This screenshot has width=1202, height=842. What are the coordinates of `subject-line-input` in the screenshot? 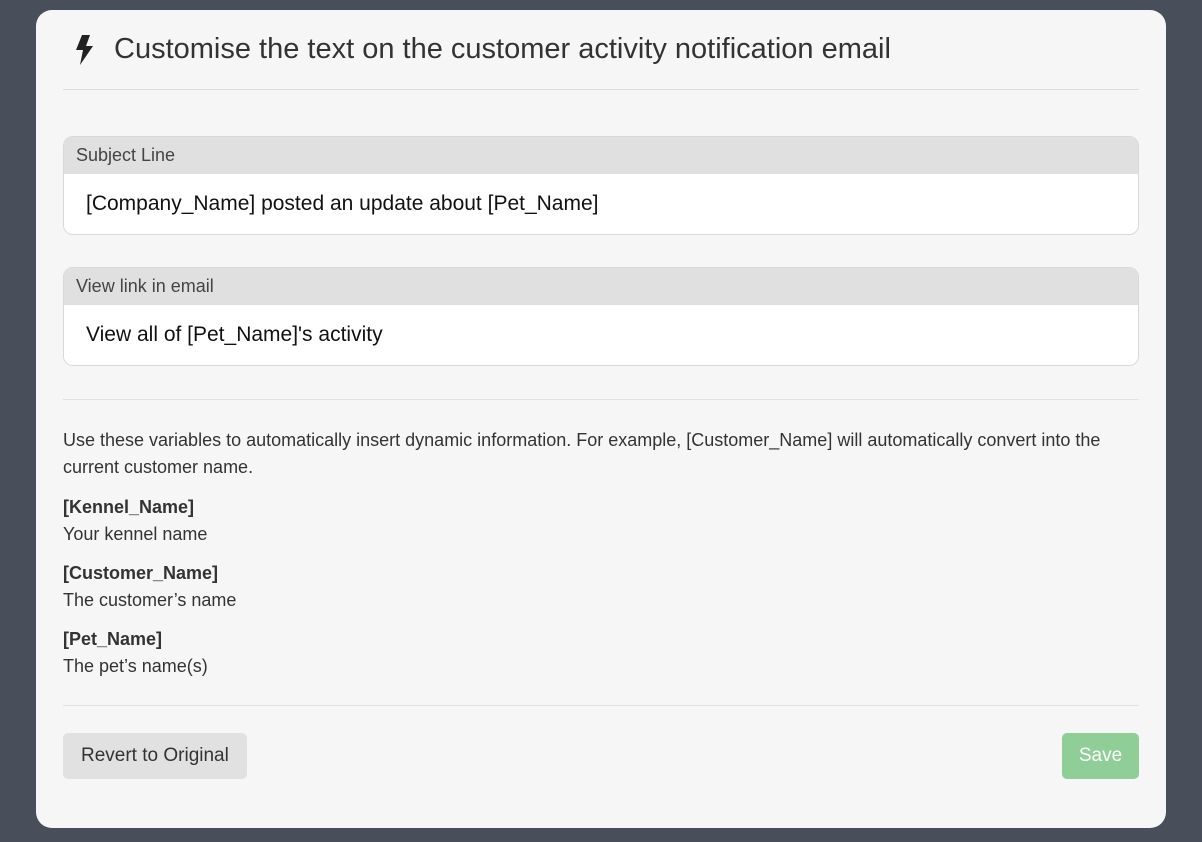 It's located at (601, 204).